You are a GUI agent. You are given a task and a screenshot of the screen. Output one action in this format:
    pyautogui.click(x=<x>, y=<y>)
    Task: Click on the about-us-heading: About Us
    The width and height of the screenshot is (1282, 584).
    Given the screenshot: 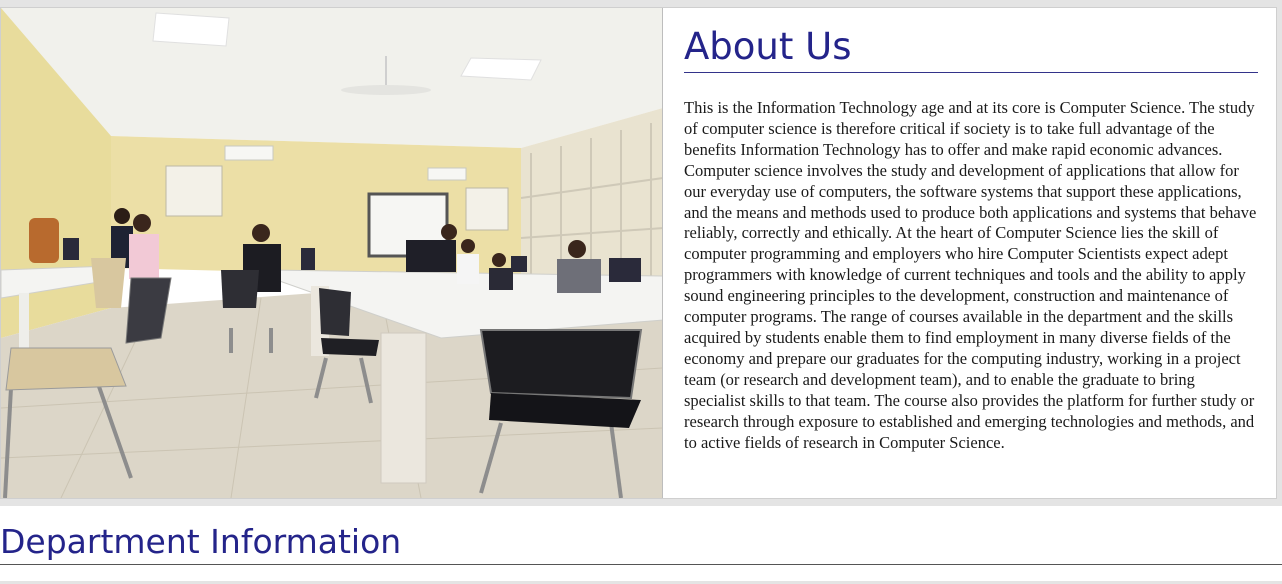 What is the action you would take?
    pyautogui.click(x=971, y=47)
    